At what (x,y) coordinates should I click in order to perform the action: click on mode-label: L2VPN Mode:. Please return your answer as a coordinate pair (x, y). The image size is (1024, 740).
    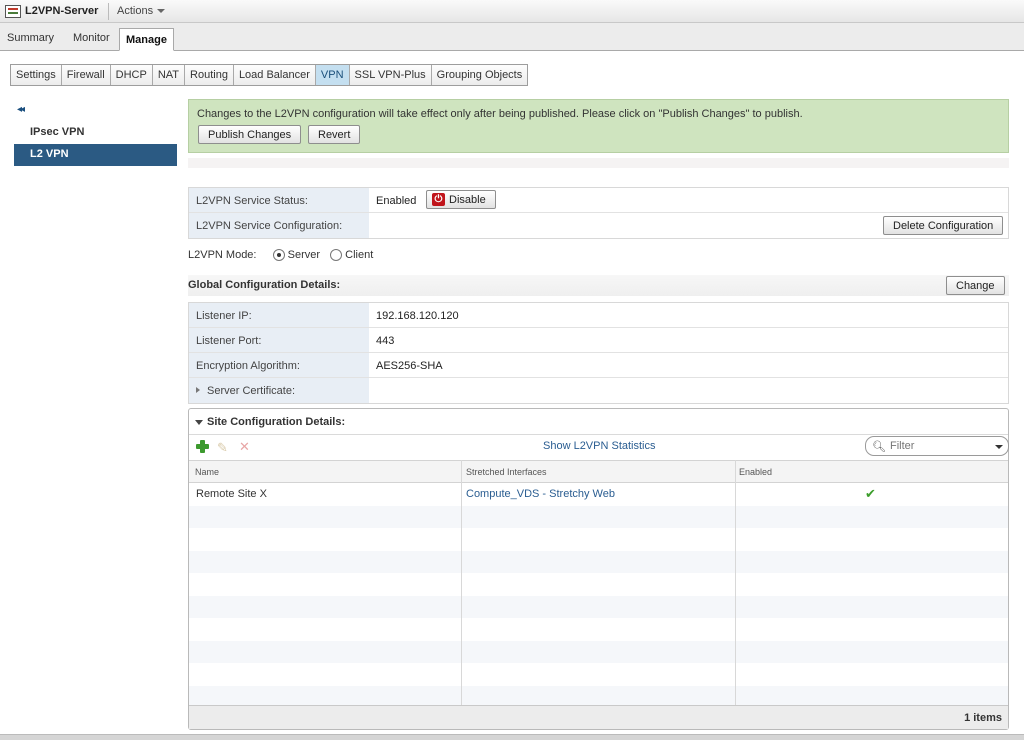
    Looking at the image, I should click on (222, 255).